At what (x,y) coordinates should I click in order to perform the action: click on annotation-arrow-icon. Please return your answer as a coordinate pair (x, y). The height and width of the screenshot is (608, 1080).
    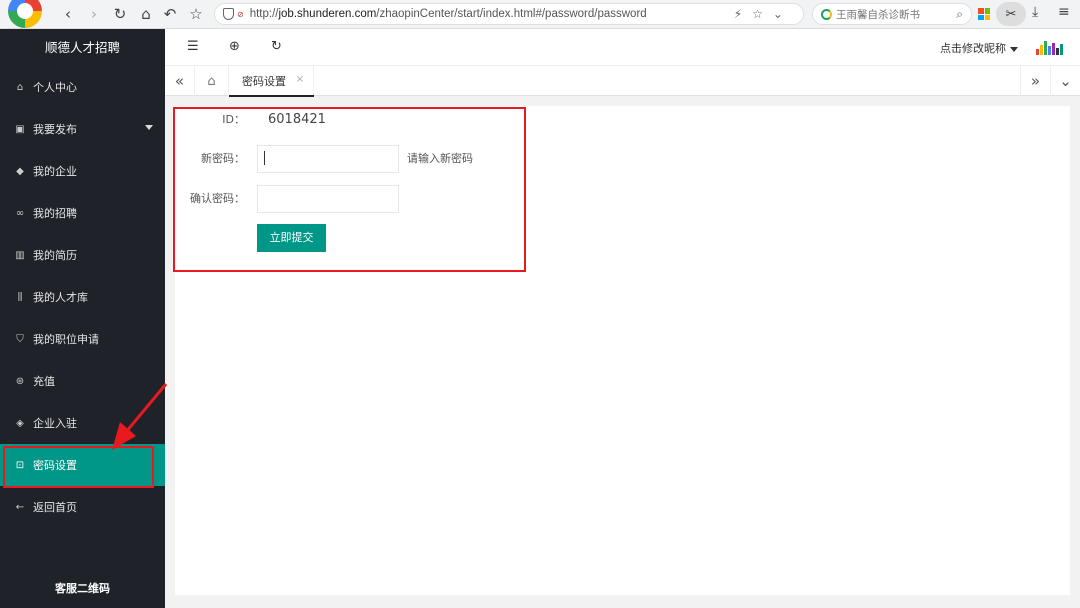
    Looking at the image, I should click on (140, 416).